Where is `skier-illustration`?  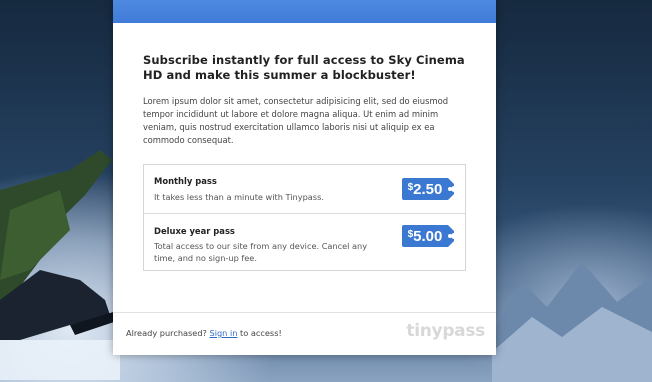 skier-illustration is located at coordinates (60, 265).